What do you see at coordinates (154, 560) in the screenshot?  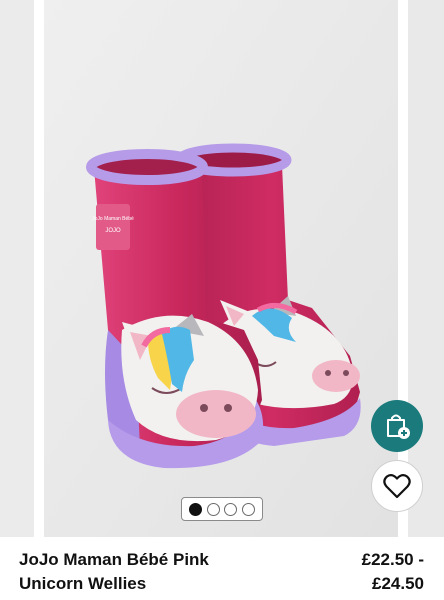 I see `product-title-line-1: JoJo Maman Bébé Pink` at bounding box center [154, 560].